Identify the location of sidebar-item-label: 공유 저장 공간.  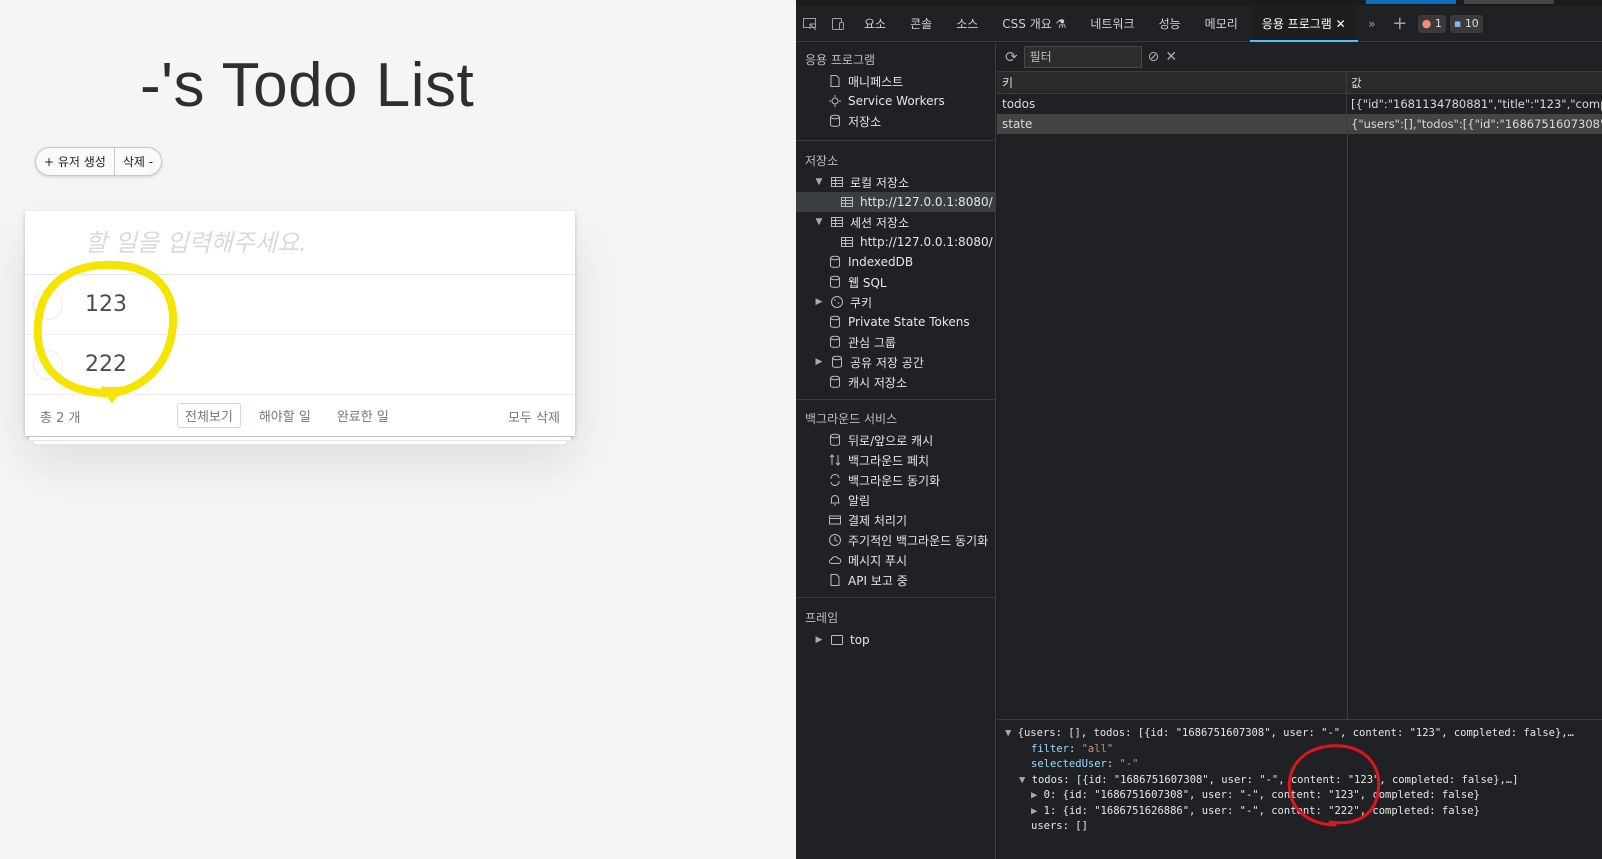
(887, 362).